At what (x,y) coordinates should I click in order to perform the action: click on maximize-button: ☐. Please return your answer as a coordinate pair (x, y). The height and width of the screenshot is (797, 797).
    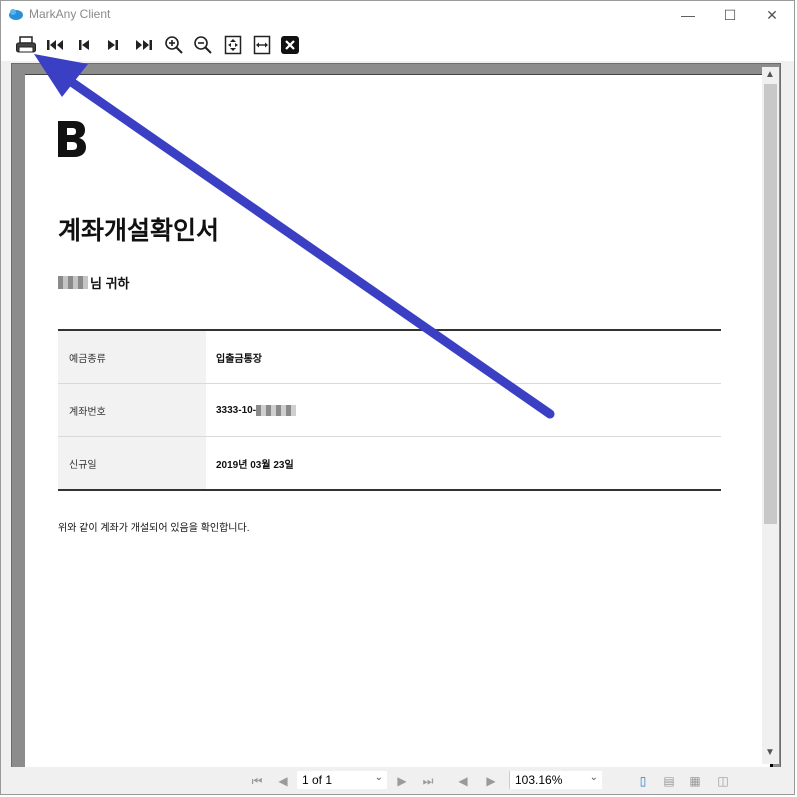
    Looking at the image, I should click on (730, 15).